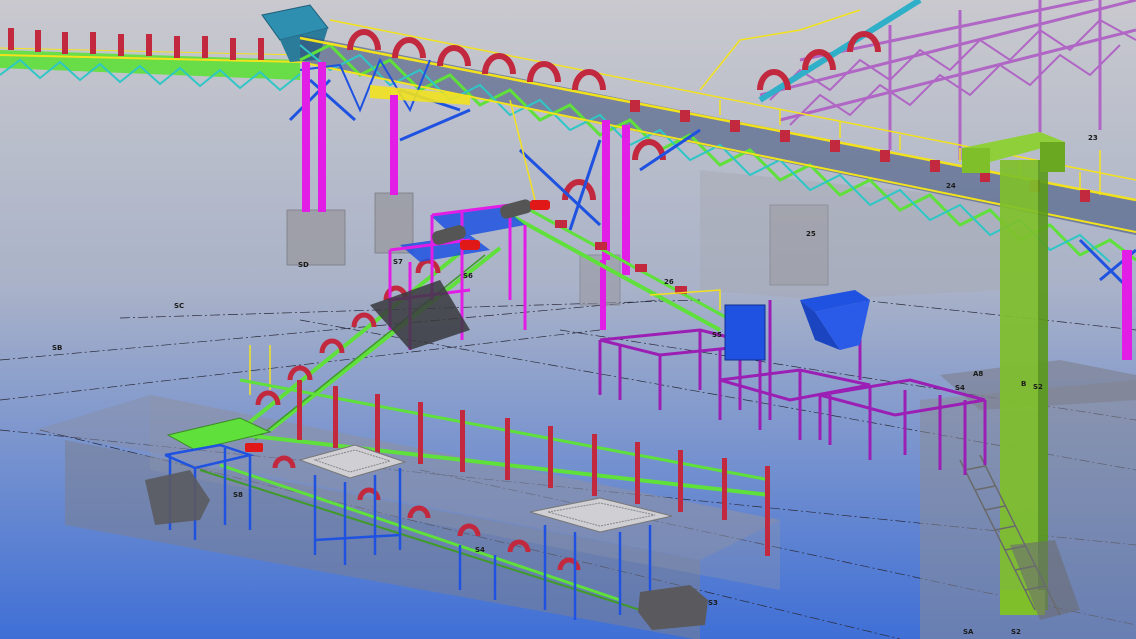  I want to click on label-a8: A8, so click(978, 374).